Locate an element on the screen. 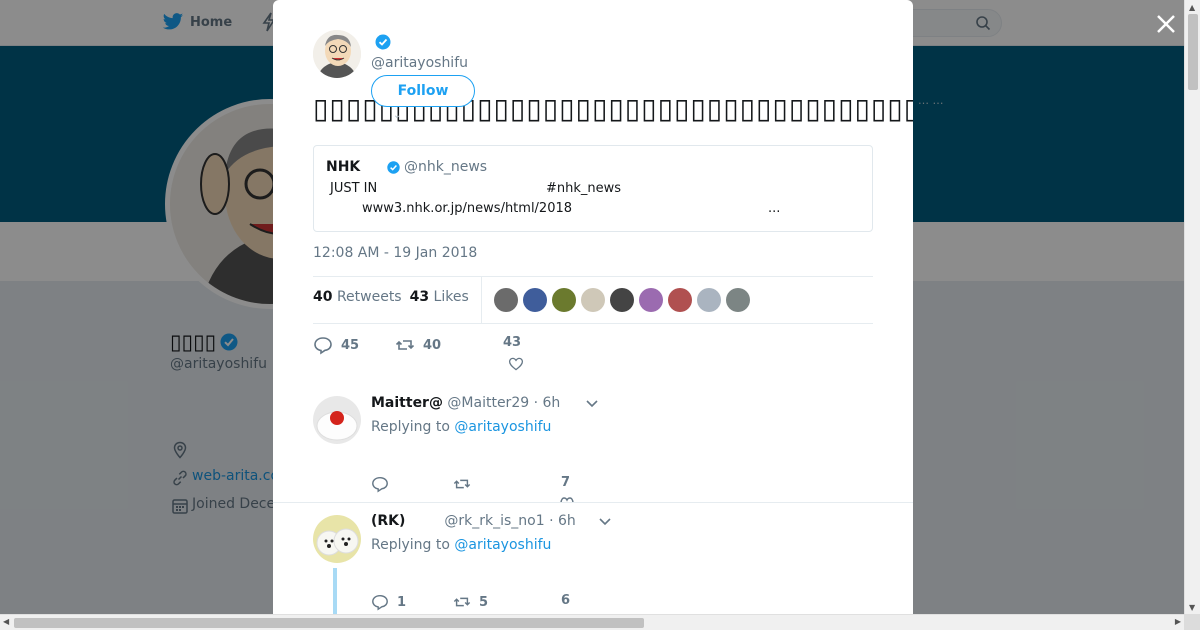  author-handle: @aritayoshifu is located at coordinates (419, 63).